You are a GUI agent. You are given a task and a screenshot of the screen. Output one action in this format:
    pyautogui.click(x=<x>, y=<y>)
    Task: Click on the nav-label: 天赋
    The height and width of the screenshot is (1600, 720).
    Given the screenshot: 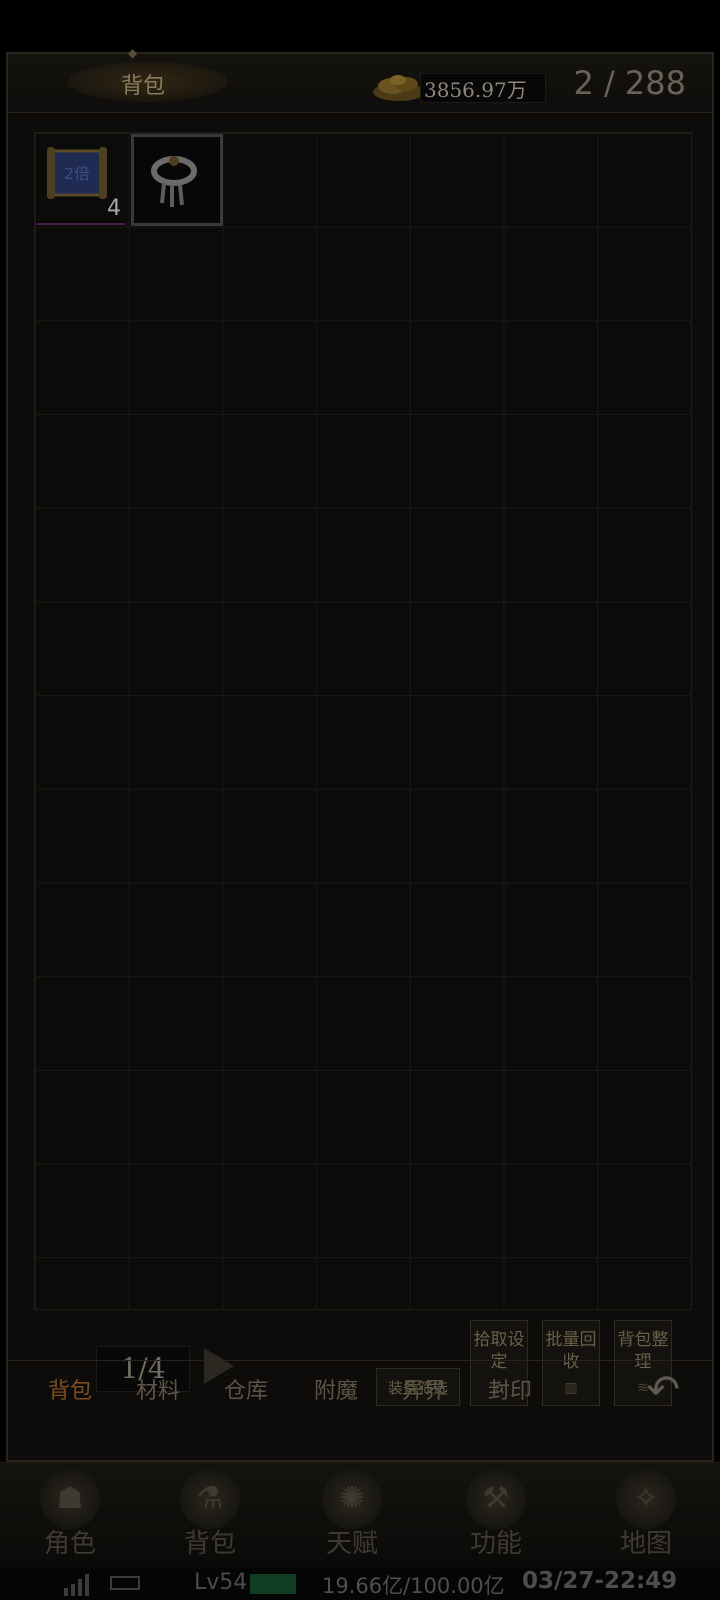 What is the action you would take?
    pyautogui.click(x=351, y=1544)
    